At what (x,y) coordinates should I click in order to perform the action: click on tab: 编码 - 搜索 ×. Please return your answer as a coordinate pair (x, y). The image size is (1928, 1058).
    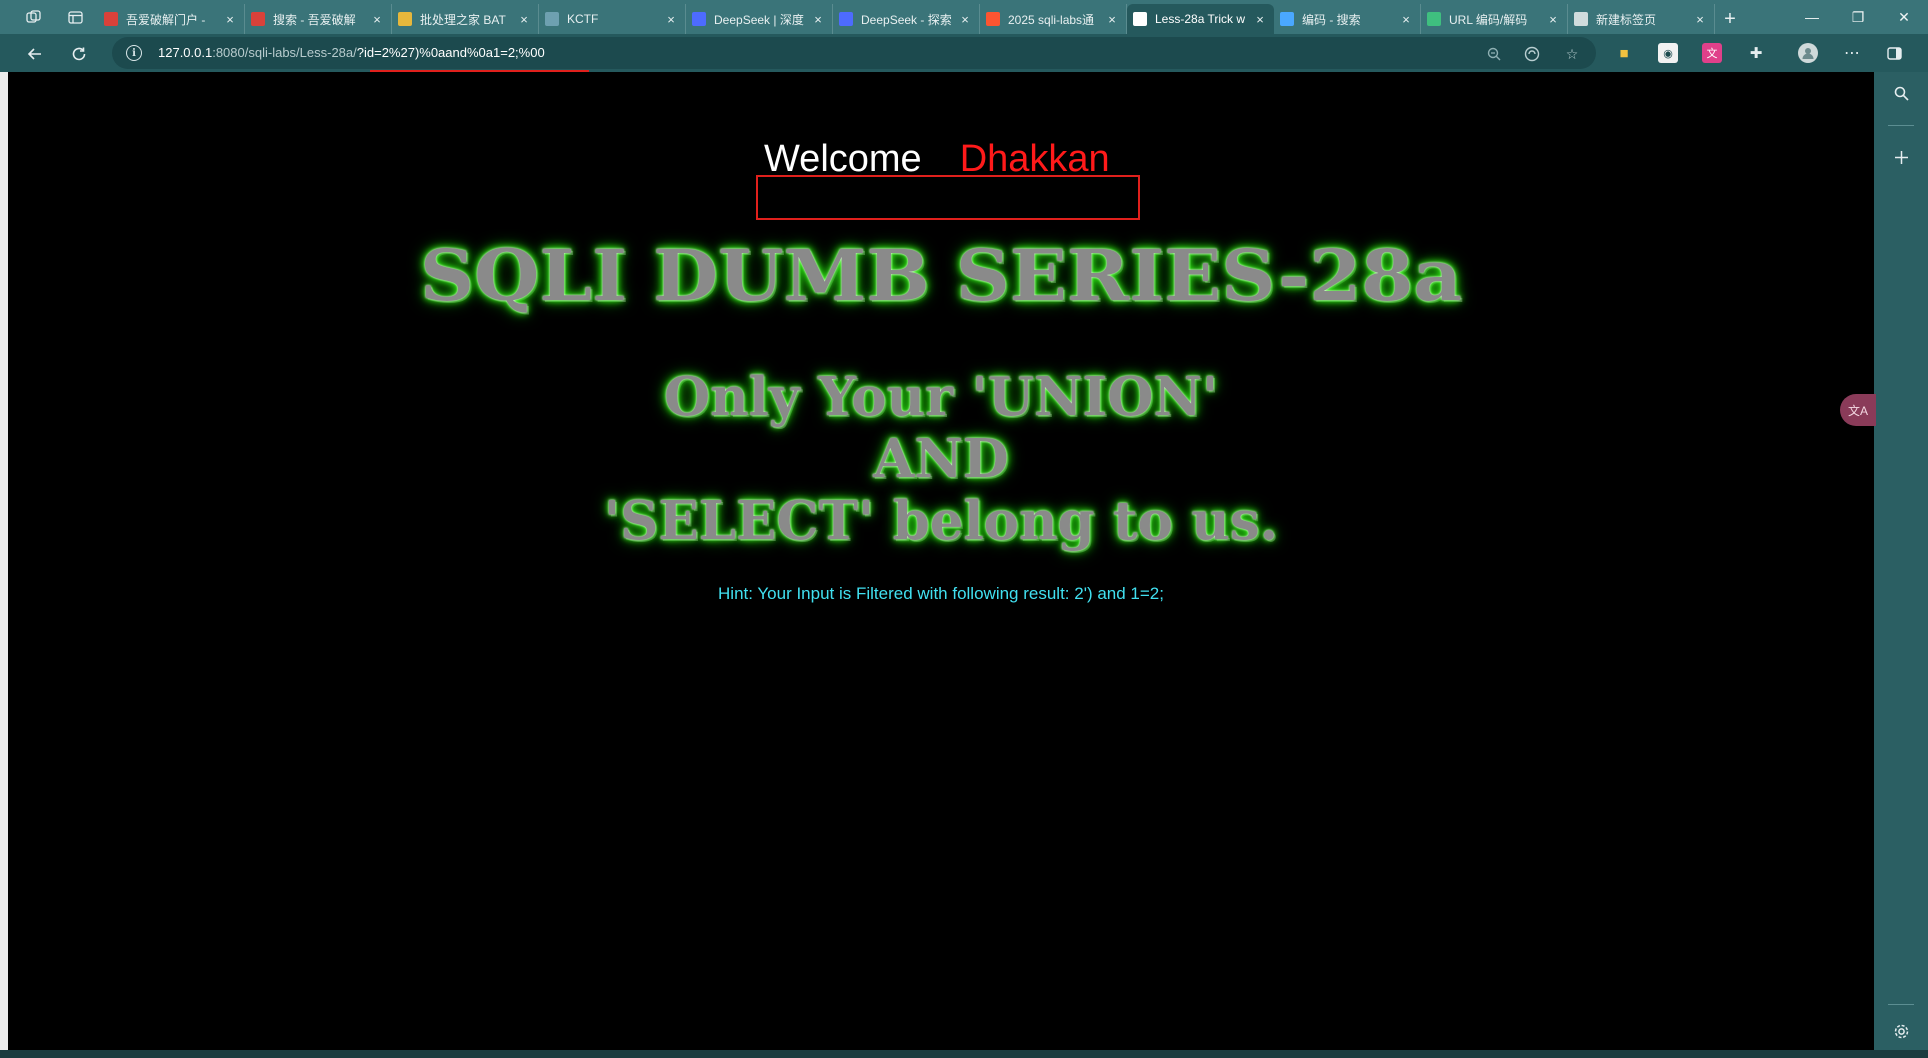
    Looking at the image, I should click on (1347, 19).